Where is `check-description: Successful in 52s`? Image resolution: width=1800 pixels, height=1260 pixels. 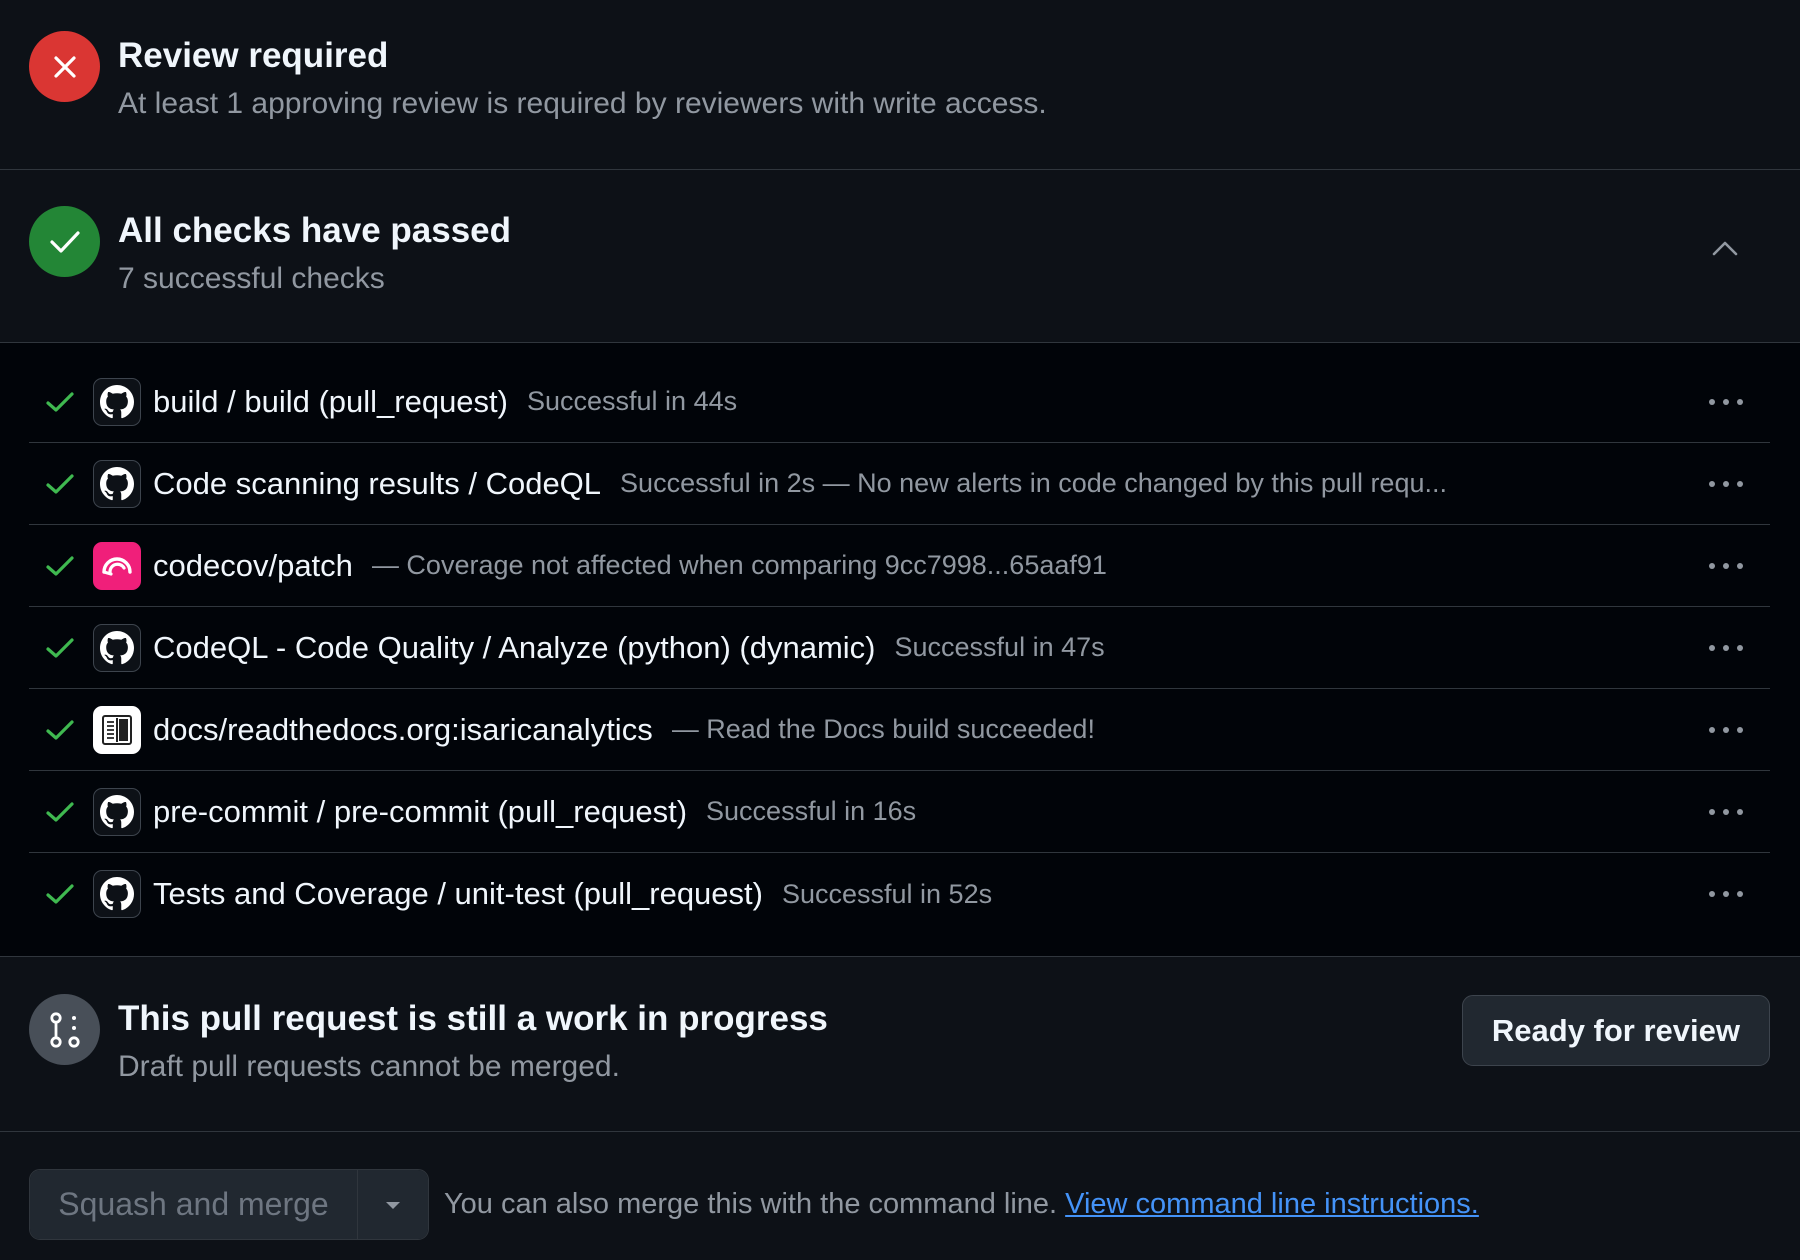 check-description: Successful in 52s is located at coordinates (887, 893).